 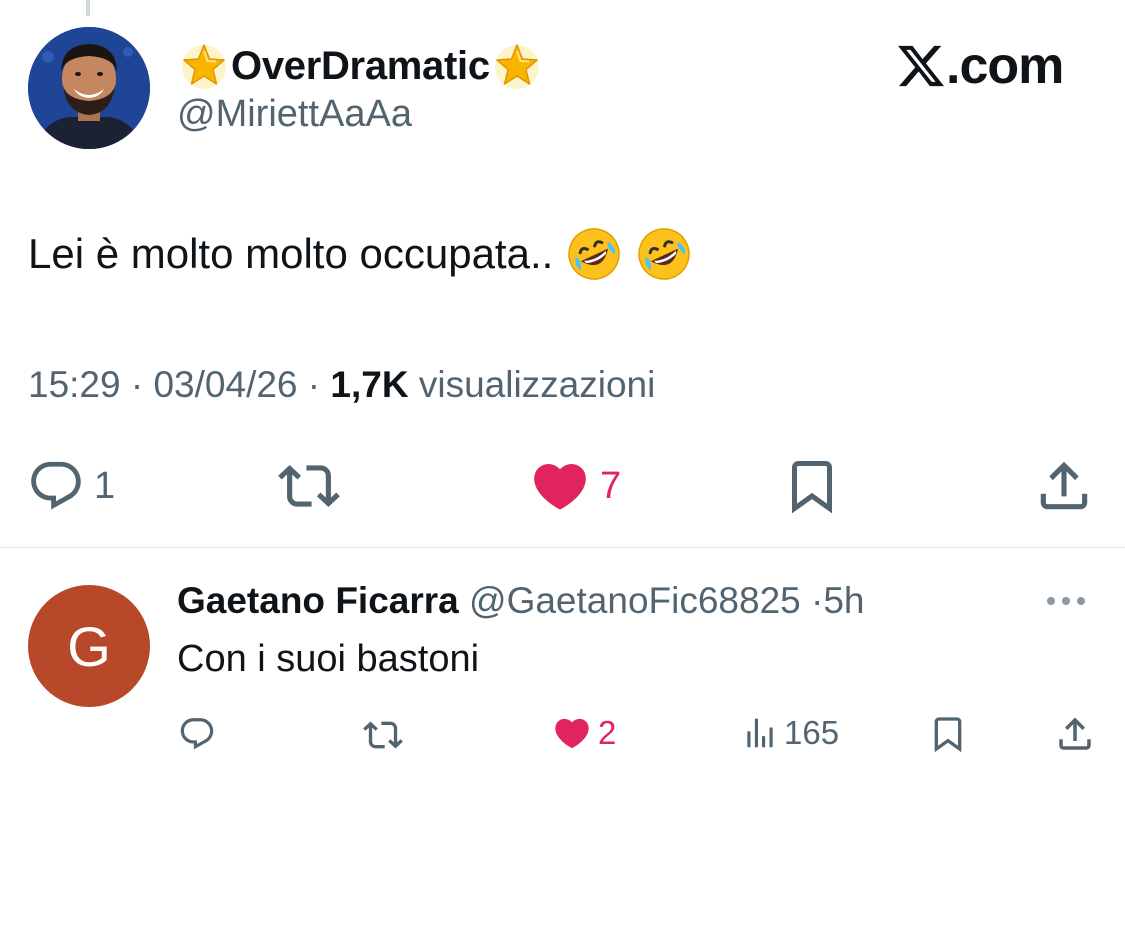 What do you see at coordinates (88, 8) in the screenshot?
I see `thread-connector-line` at bounding box center [88, 8].